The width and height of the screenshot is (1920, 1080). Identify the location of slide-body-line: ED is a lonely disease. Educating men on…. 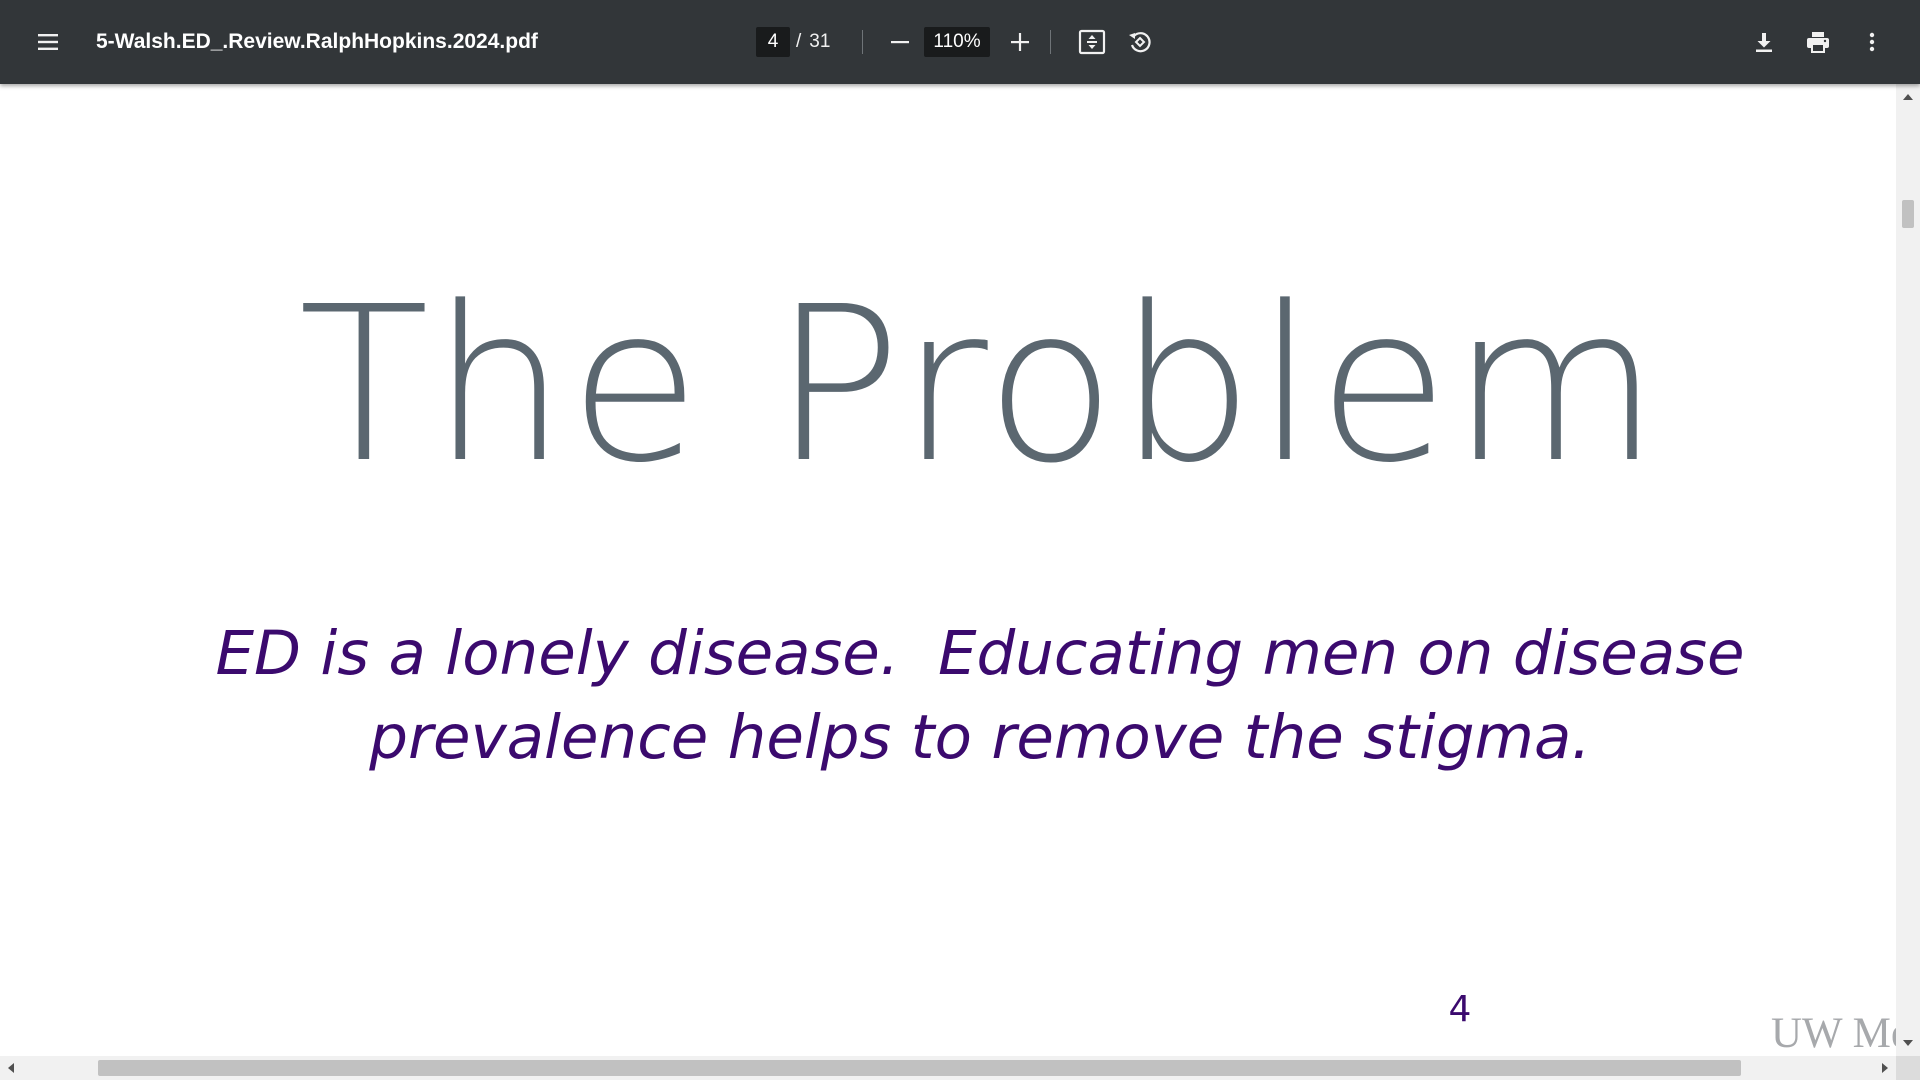
(980, 653).